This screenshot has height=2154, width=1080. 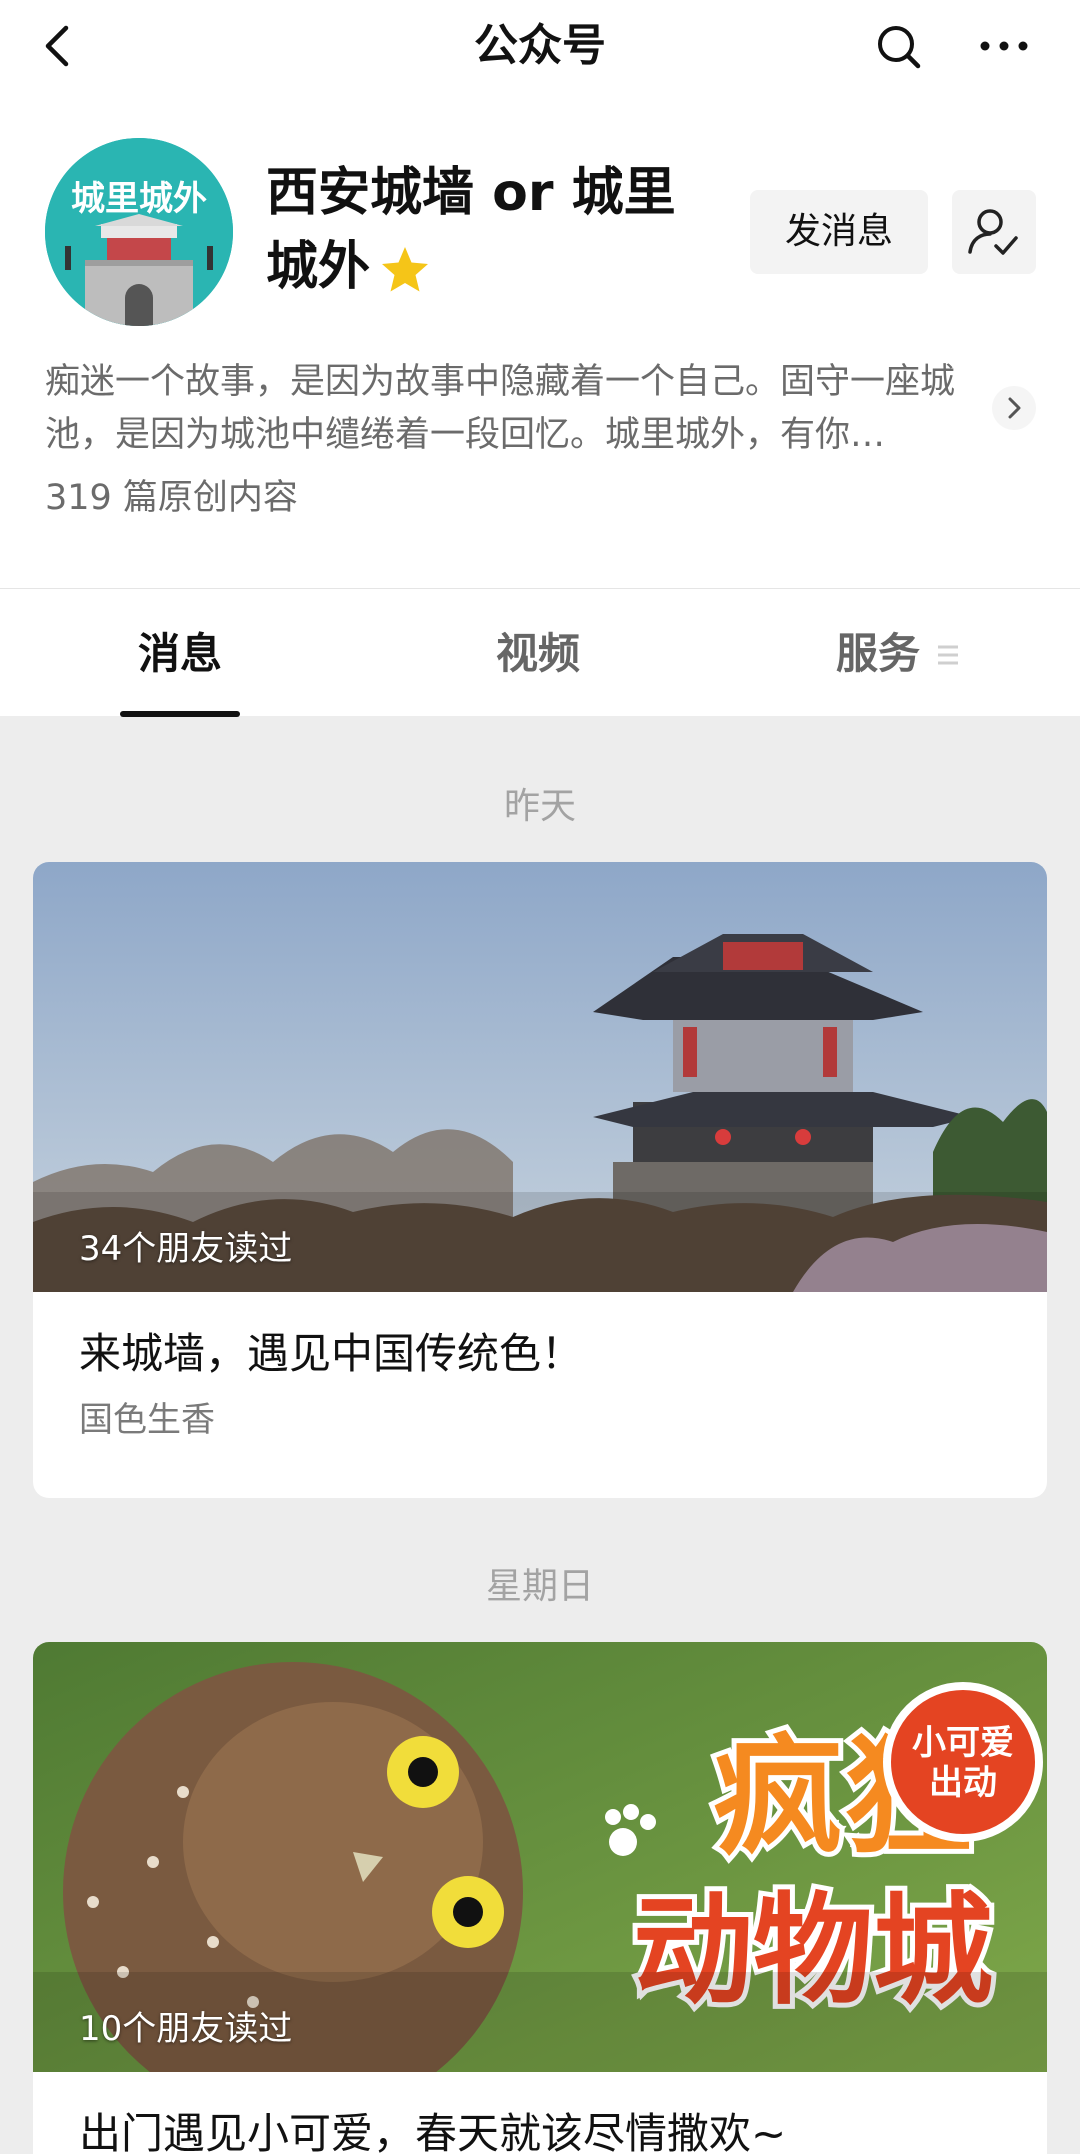 What do you see at coordinates (186, 1249) in the screenshot?
I see `friends-read-count: 34个朋友读过` at bounding box center [186, 1249].